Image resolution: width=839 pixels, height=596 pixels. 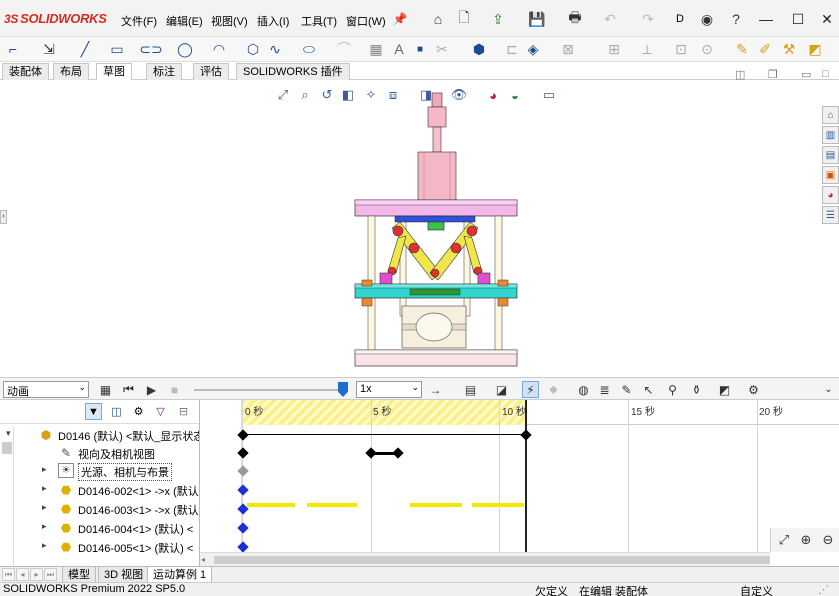 What do you see at coordinates (626, 389) in the screenshot?
I see `contact-icon: ✎` at bounding box center [626, 389].